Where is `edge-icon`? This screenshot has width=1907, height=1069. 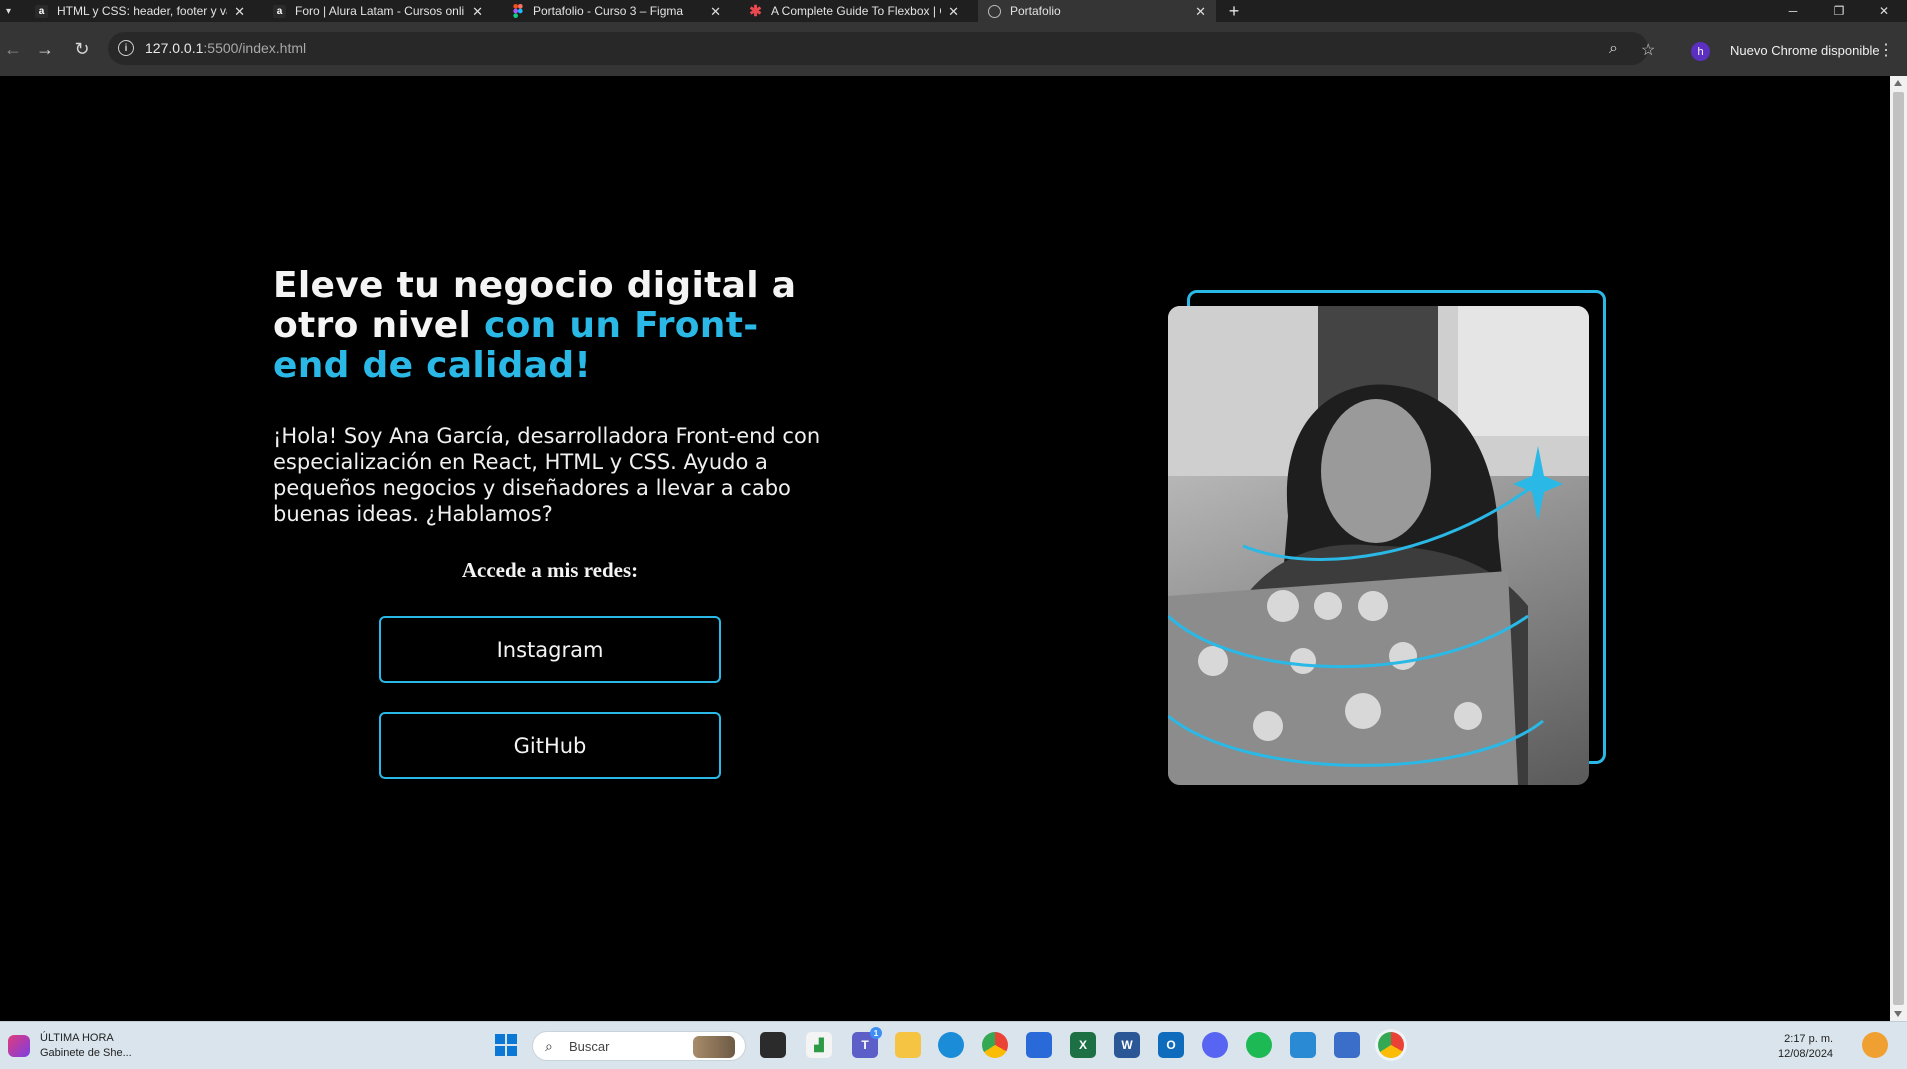 edge-icon is located at coordinates (951, 1045).